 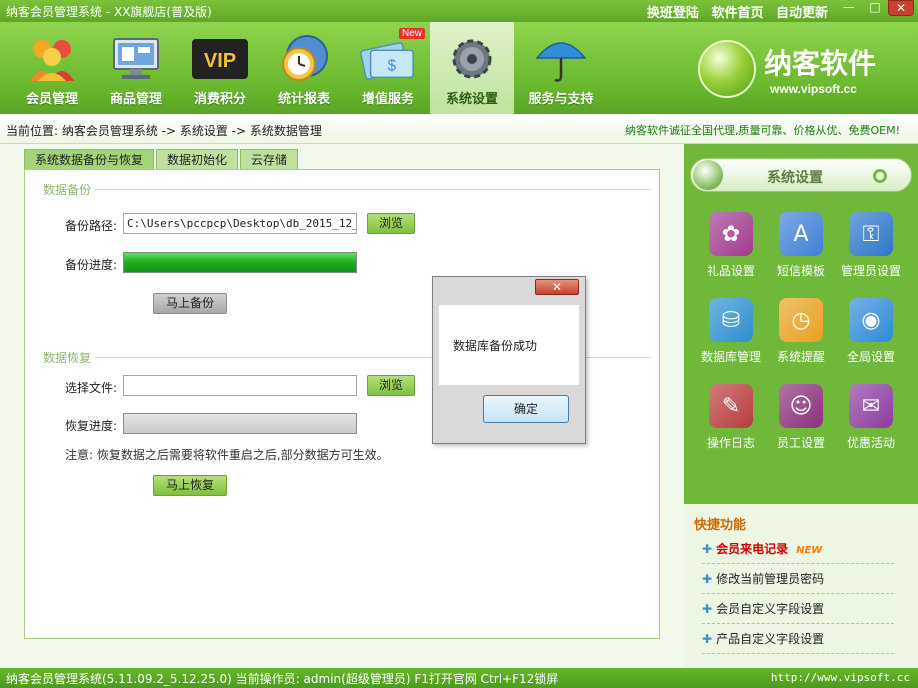 I want to click on quick-item-member-fields: ✚ 会员自定义字段设置, so click(x=798, y=612).